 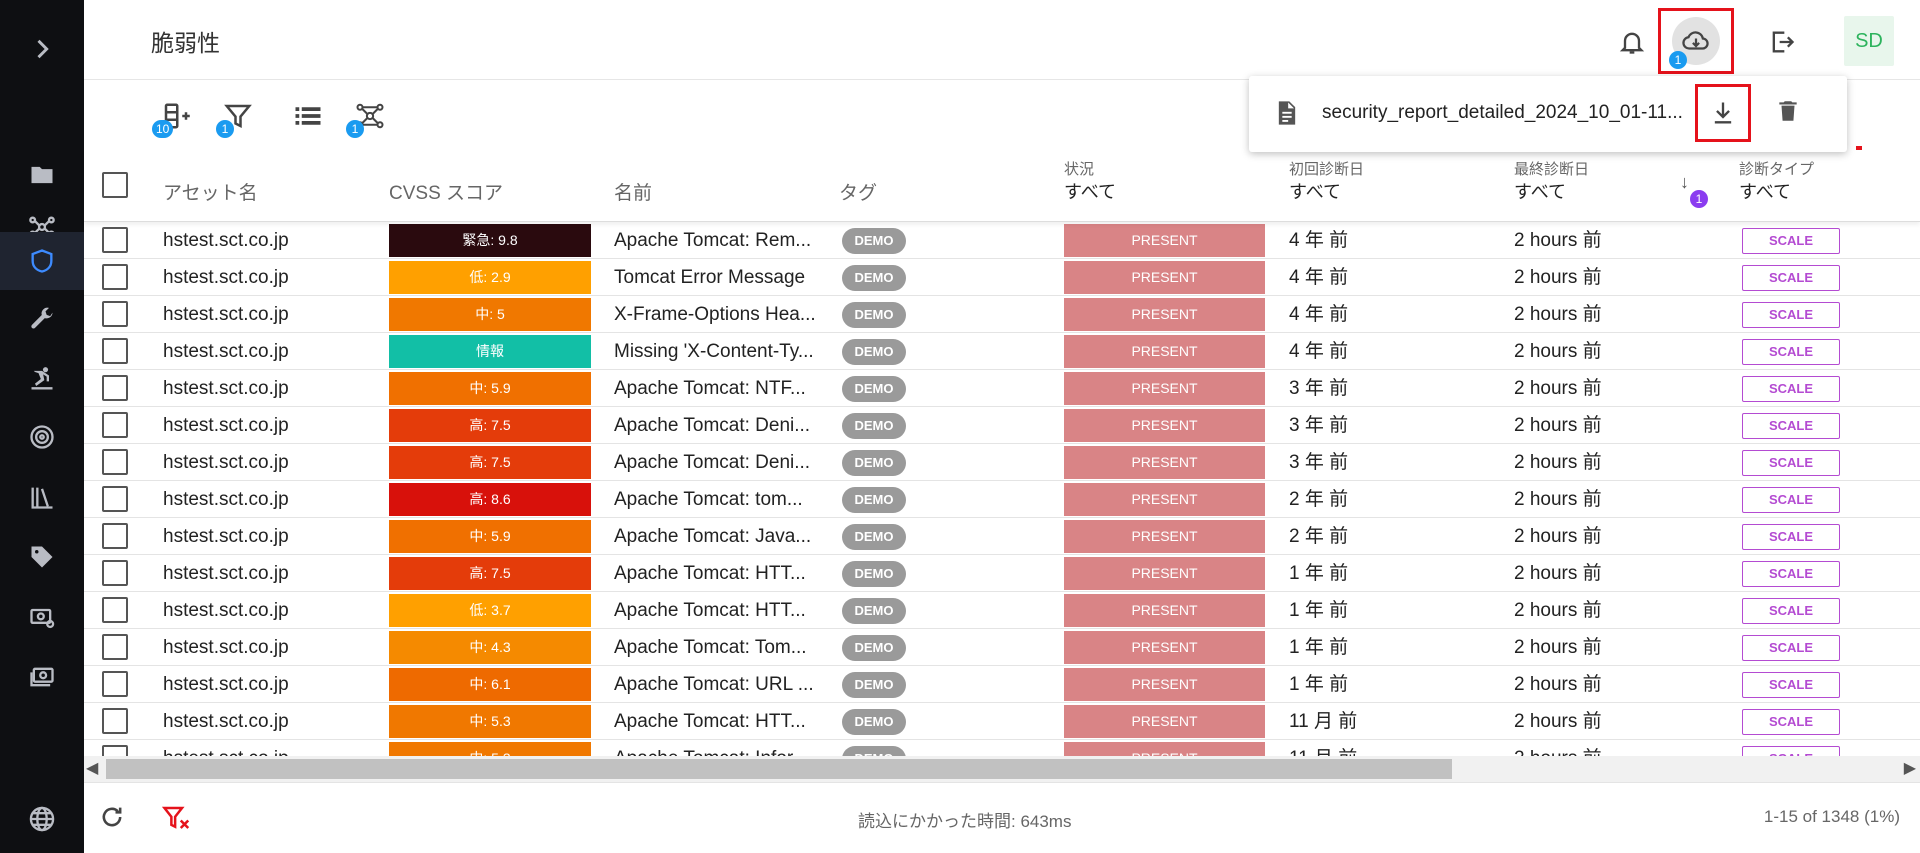 What do you see at coordinates (42, 437) in the screenshot?
I see `sidebar-item-target` at bounding box center [42, 437].